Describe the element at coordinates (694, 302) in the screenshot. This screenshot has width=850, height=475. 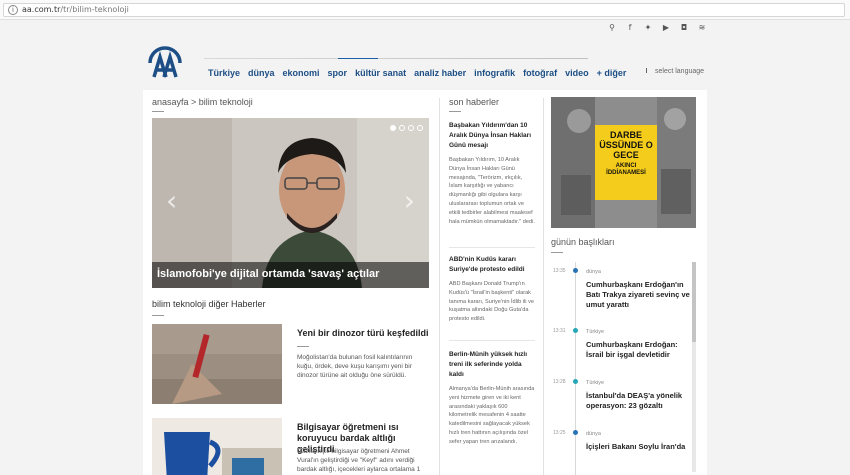
I see `scrollbar-thumb` at that location.